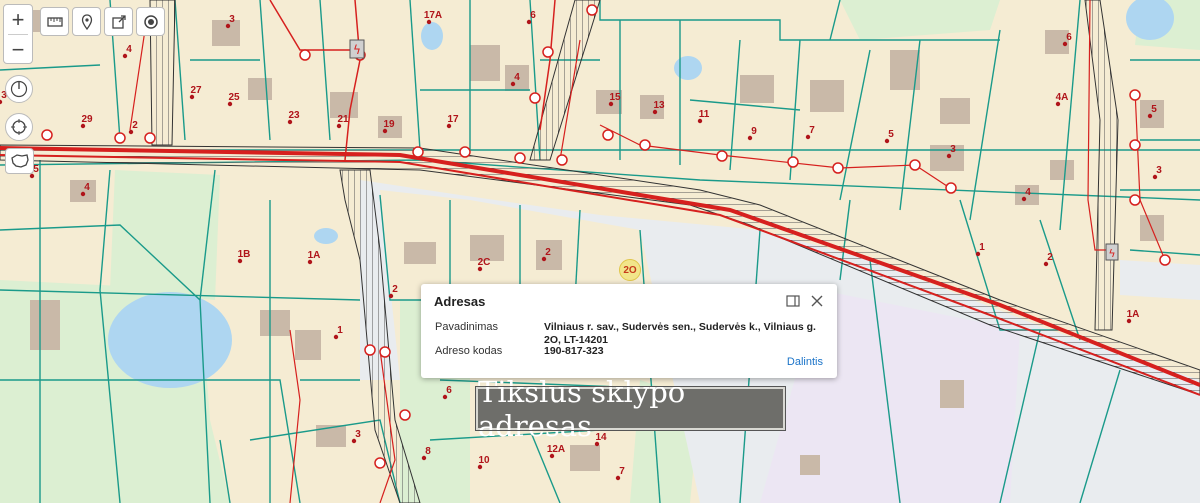 The height and width of the screenshot is (503, 1200). What do you see at coordinates (389, 124) in the screenshot?
I see `parcel-number-label: 19` at bounding box center [389, 124].